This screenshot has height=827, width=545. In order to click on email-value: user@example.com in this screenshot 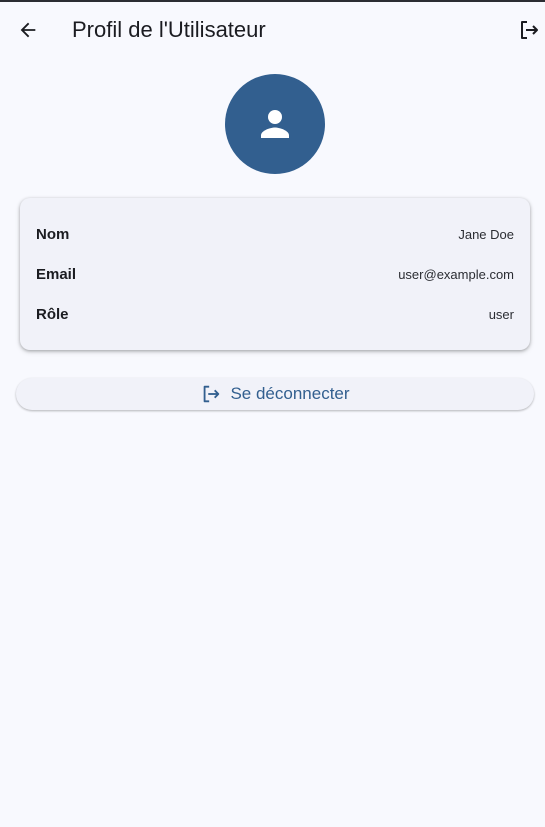, I will do `click(456, 274)`.